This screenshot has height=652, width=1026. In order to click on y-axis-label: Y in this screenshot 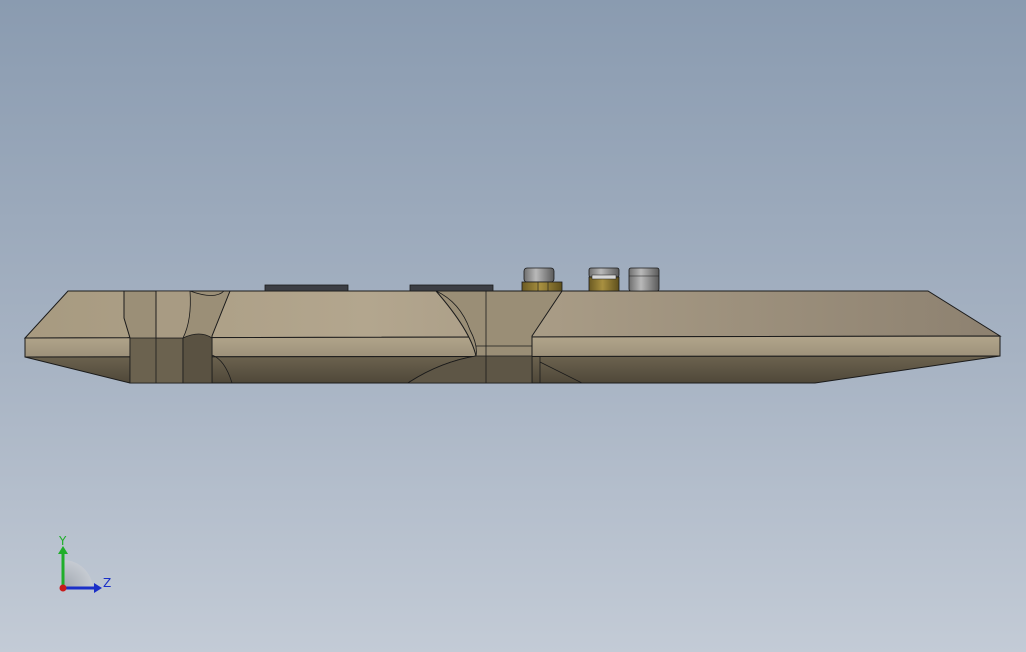, I will do `click(62, 541)`.